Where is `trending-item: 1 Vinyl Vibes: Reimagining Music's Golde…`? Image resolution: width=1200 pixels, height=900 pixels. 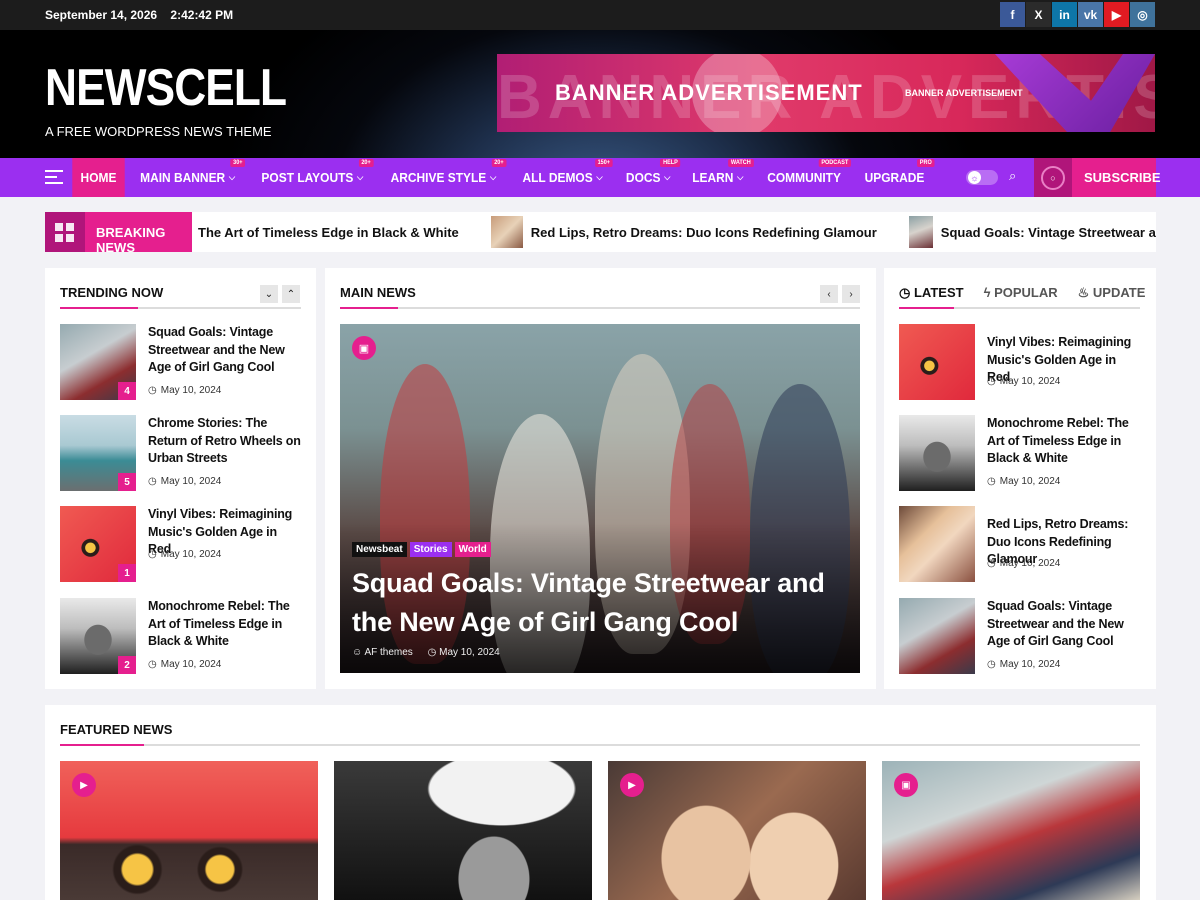
trending-item: 1 Vinyl Vibes: Reimagining Music's Golde… is located at coordinates (182, 544).